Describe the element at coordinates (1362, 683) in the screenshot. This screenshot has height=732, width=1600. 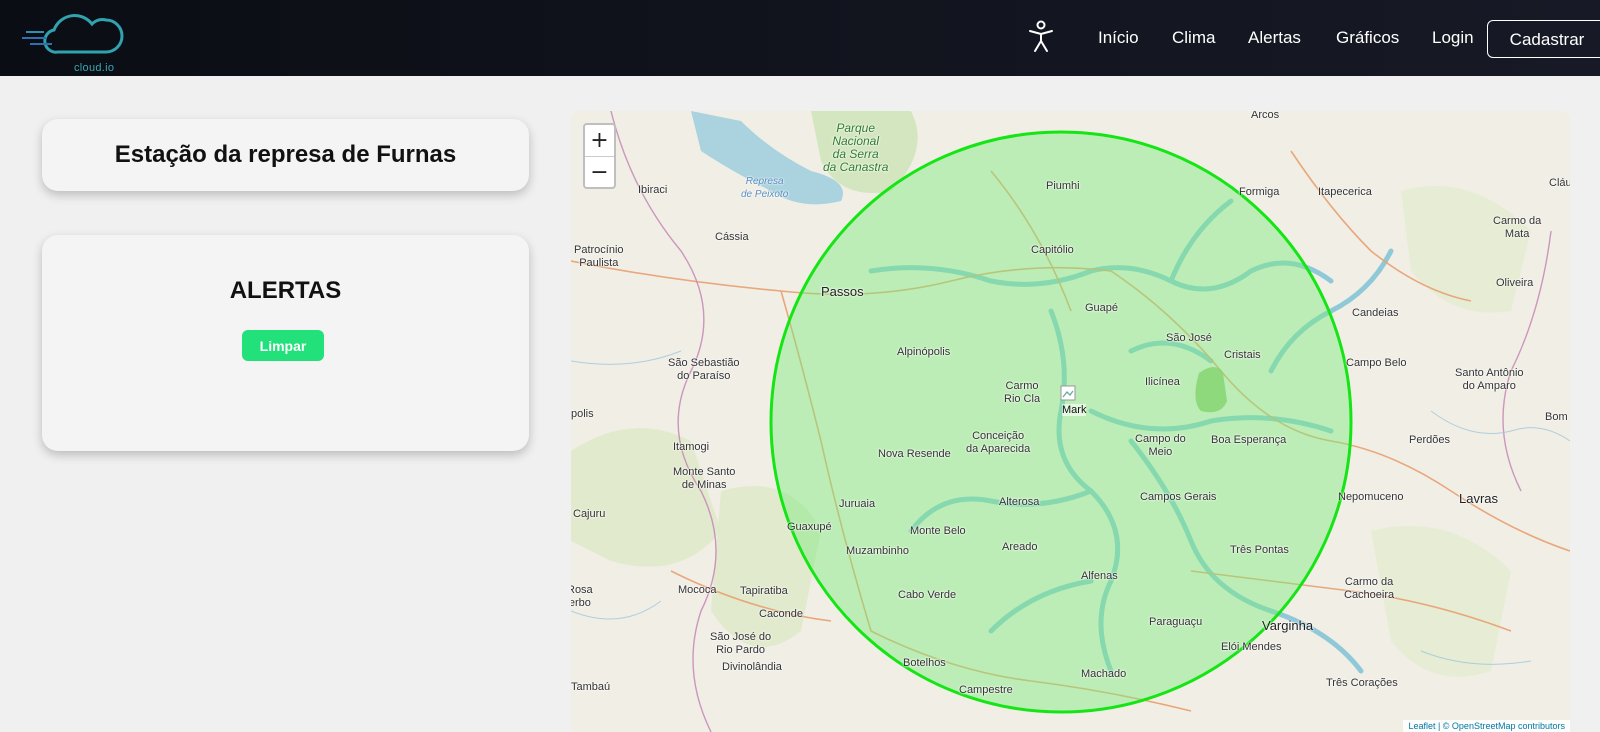
I see `place-label: Três Corações` at that location.